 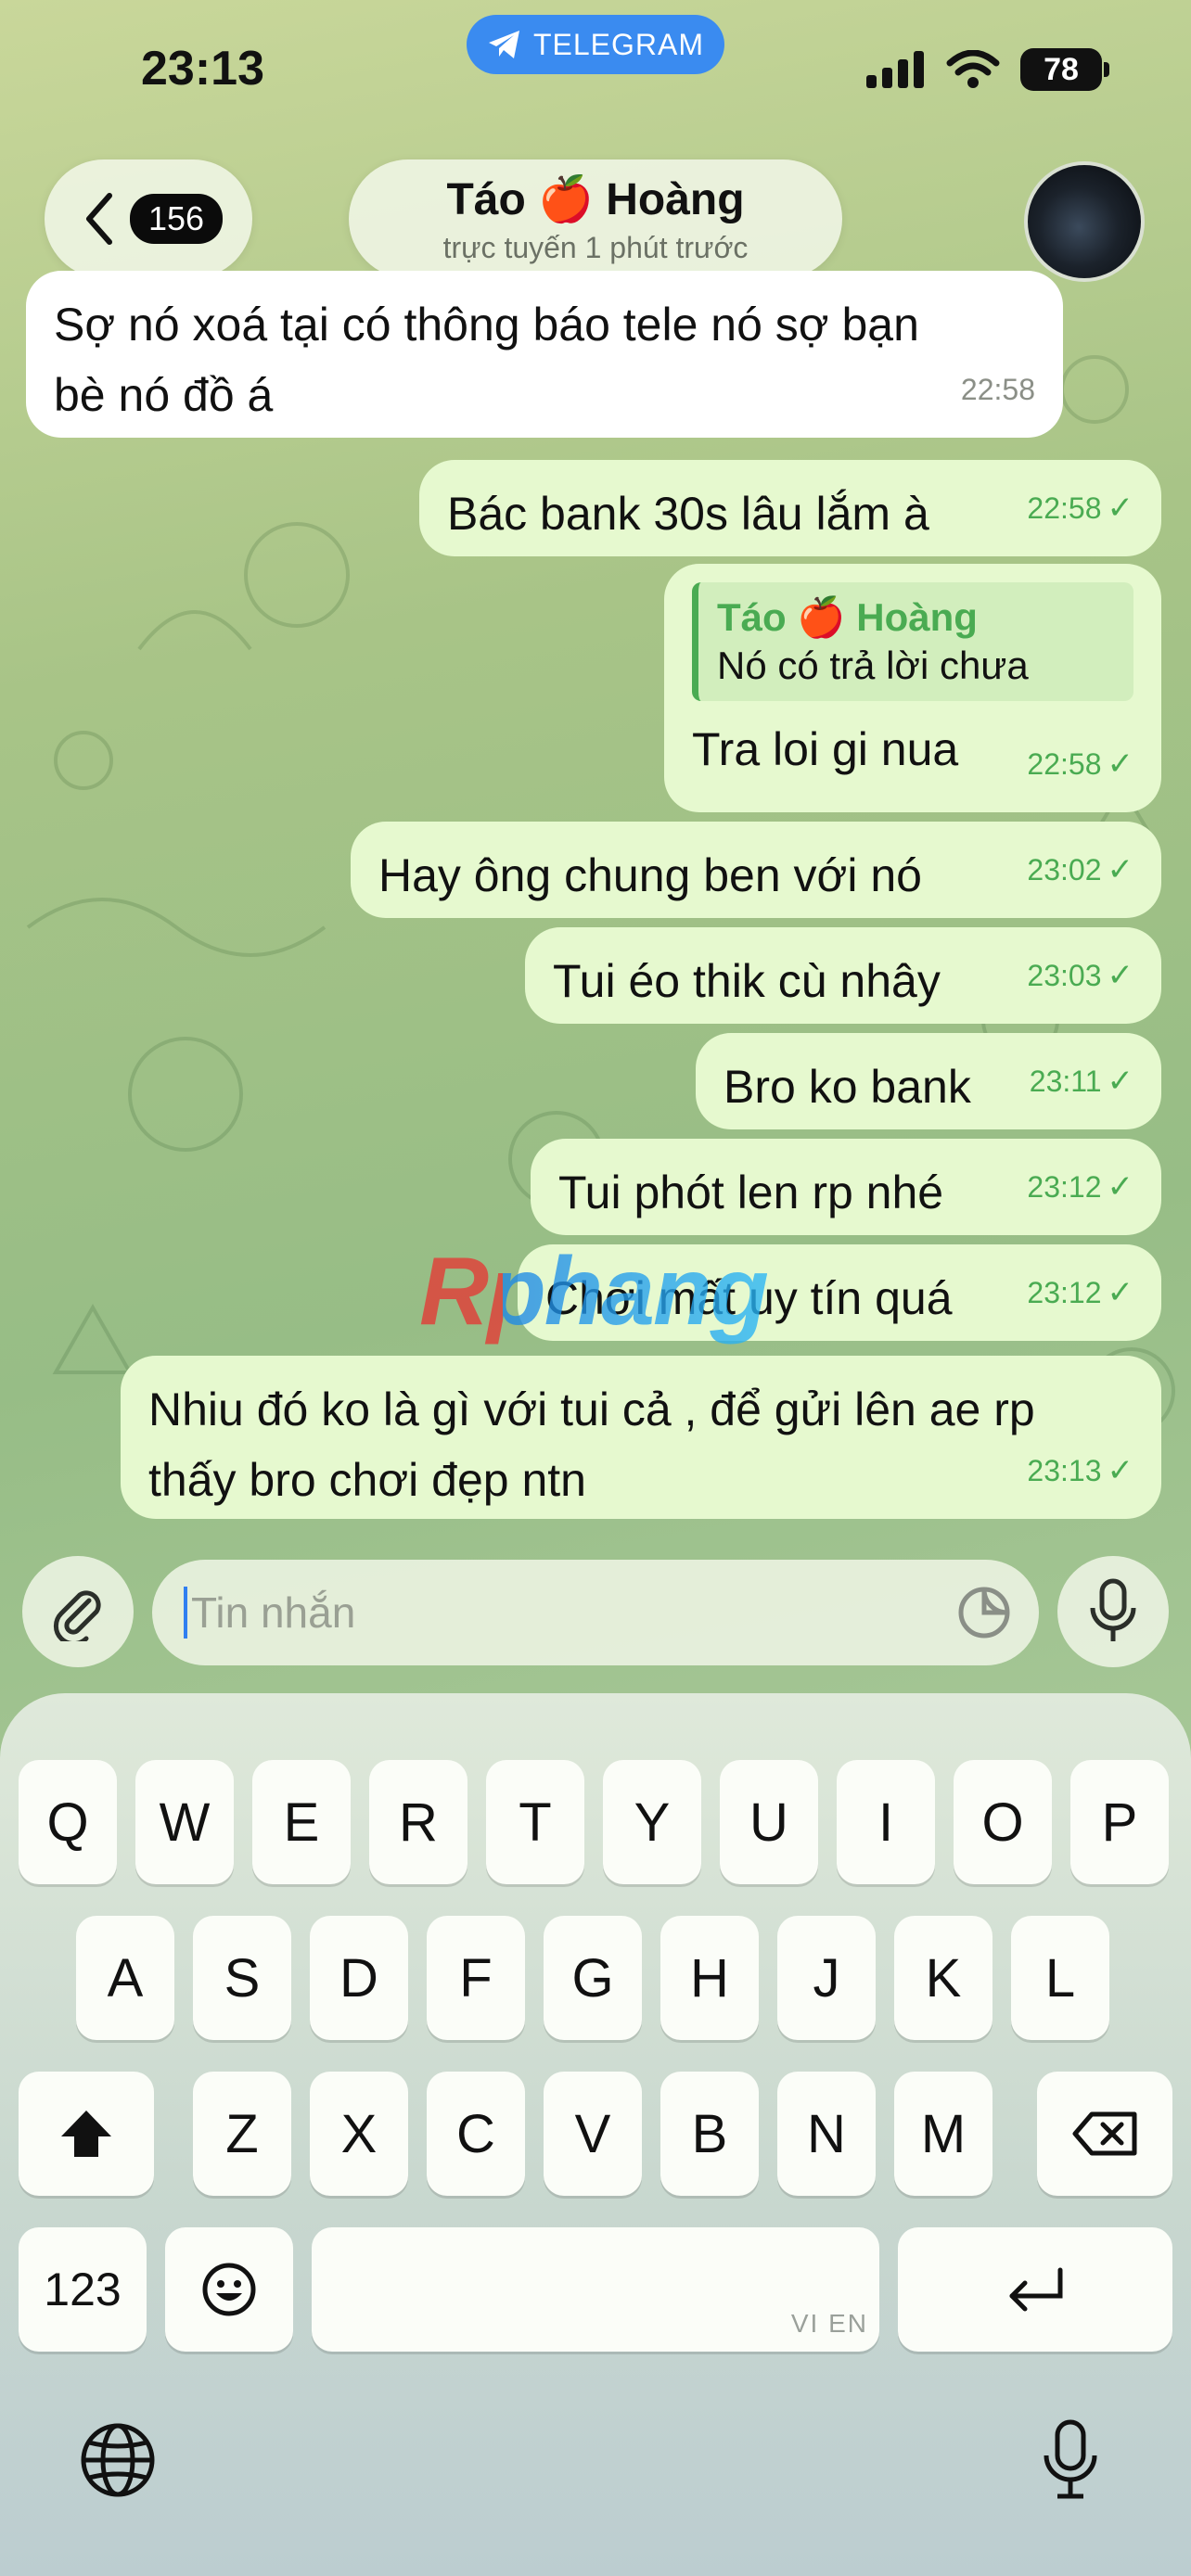 What do you see at coordinates (77, 1615) in the screenshot?
I see `paperclip-icon` at bounding box center [77, 1615].